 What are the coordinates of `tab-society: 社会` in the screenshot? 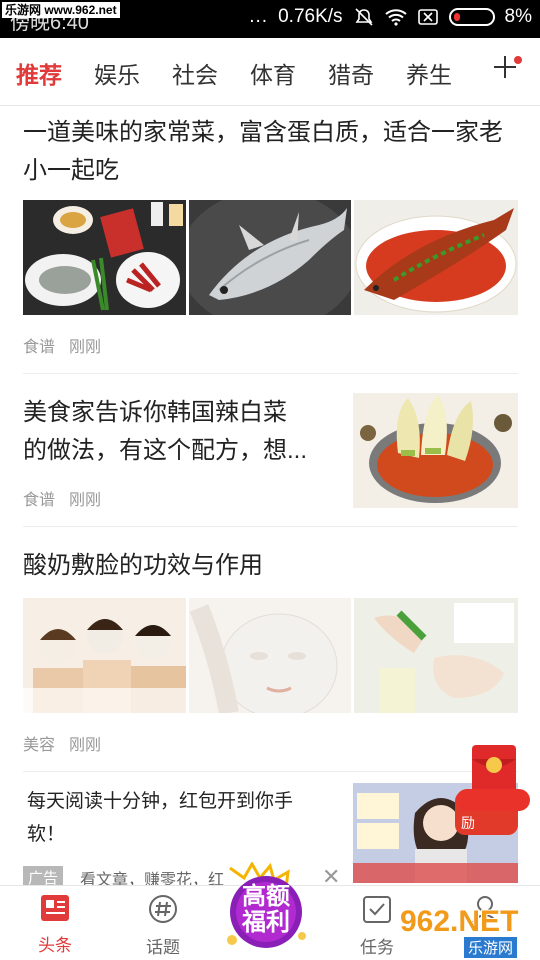 It's located at (195, 73).